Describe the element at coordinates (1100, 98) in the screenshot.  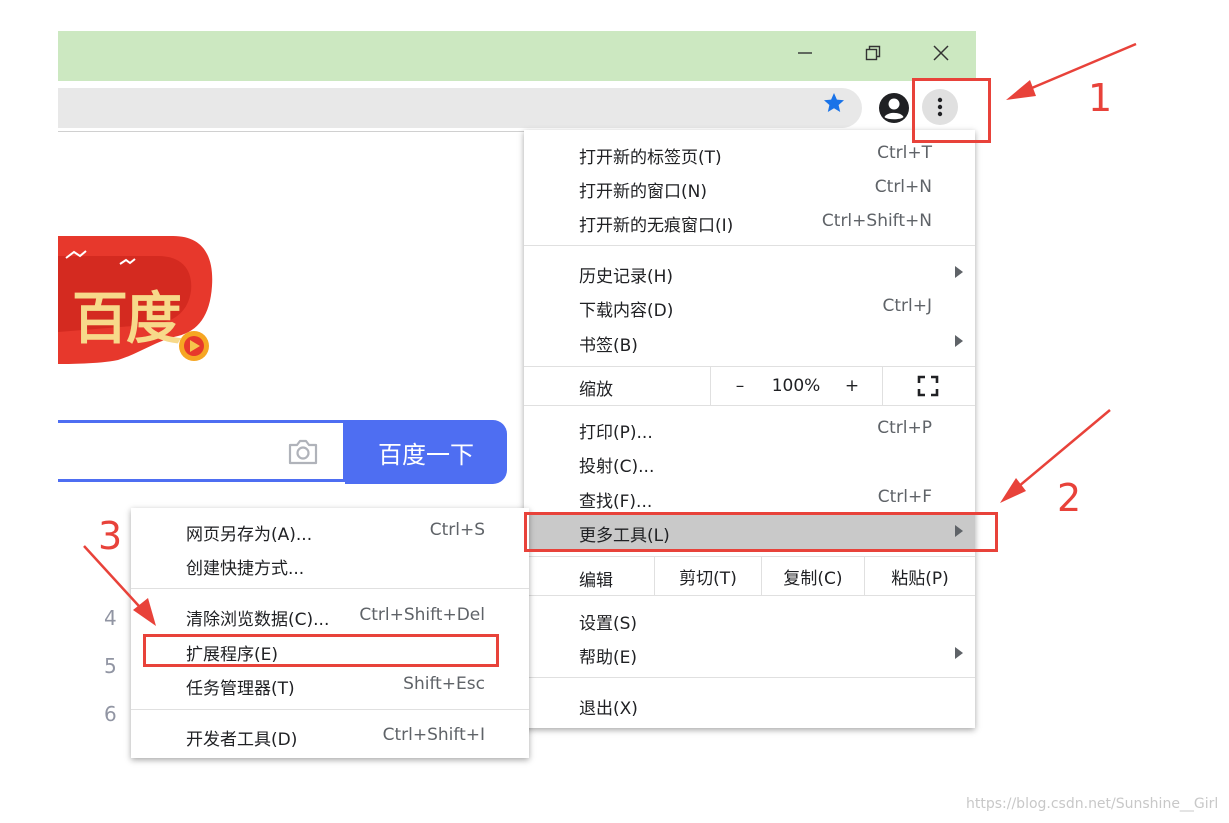
I see `annotation-step-1: 1` at that location.